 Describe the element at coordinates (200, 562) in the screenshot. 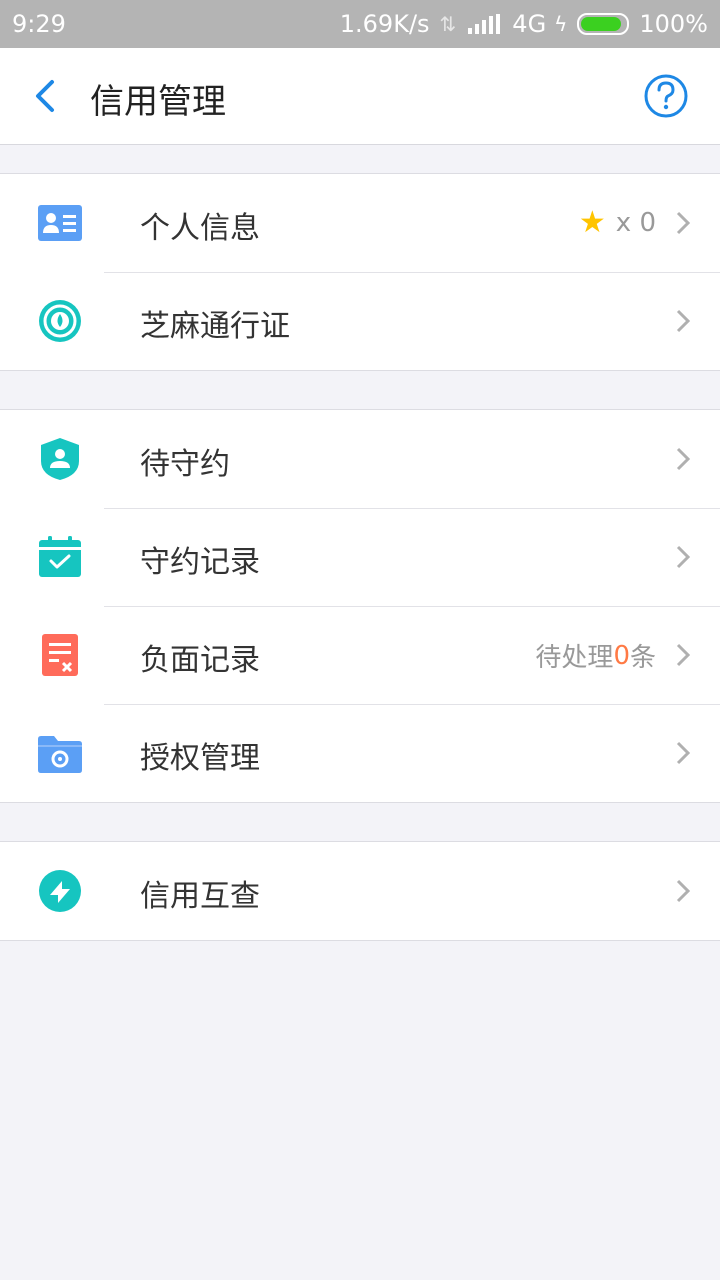

I see `menu-item-label: 守约记录` at that location.